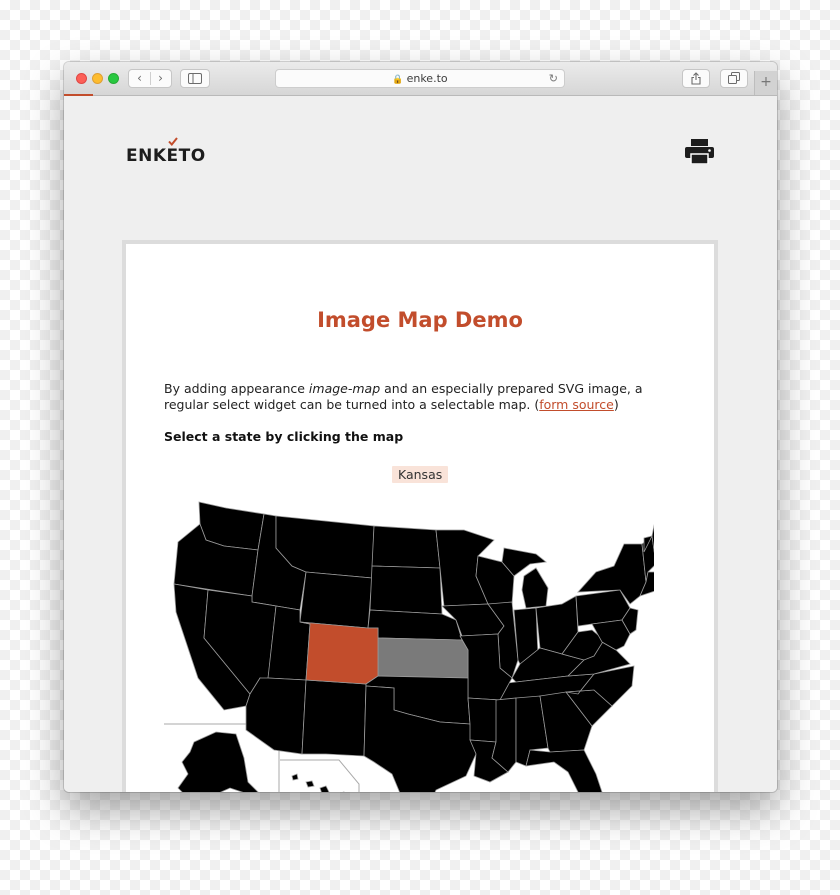  Describe the element at coordinates (320, 782) in the screenshot. I see `state-hawaii` at that location.